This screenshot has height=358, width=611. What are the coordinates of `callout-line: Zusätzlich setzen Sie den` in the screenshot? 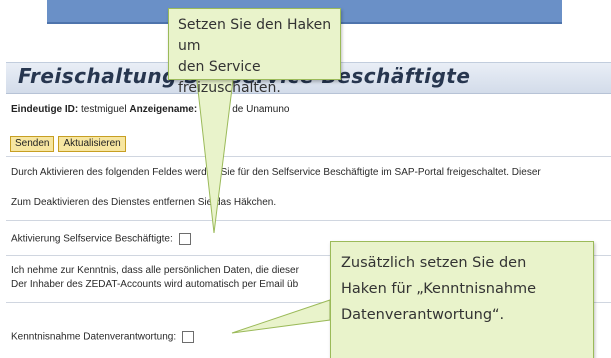 It's located at (434, 263).